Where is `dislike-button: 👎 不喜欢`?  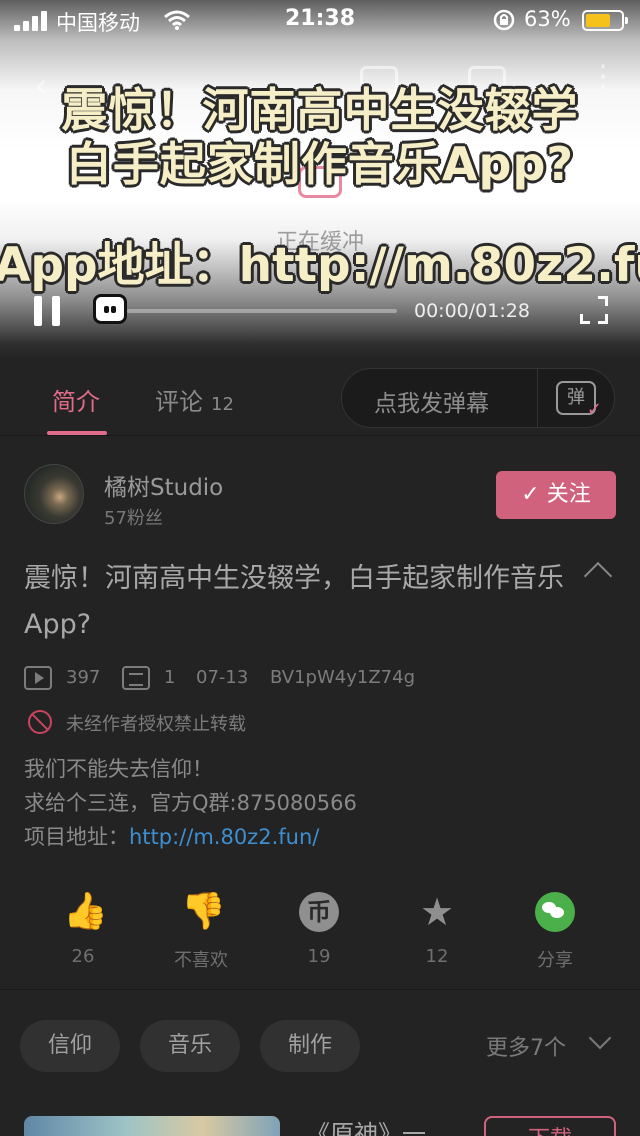
dislike-button: 👎 不喜欢 is located at coordinates (201, 932).